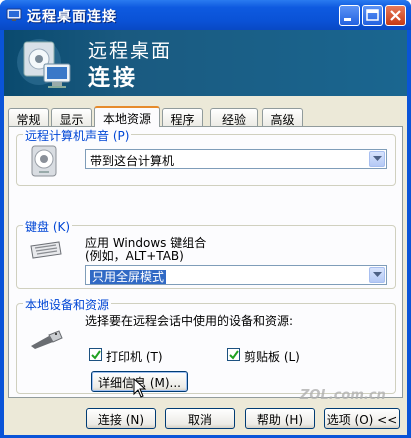 The width and height of the screenshot is (411, 438). Describe the element at coordinates (347, 19) in the screenshot. I see `minimize-icon` at that location.